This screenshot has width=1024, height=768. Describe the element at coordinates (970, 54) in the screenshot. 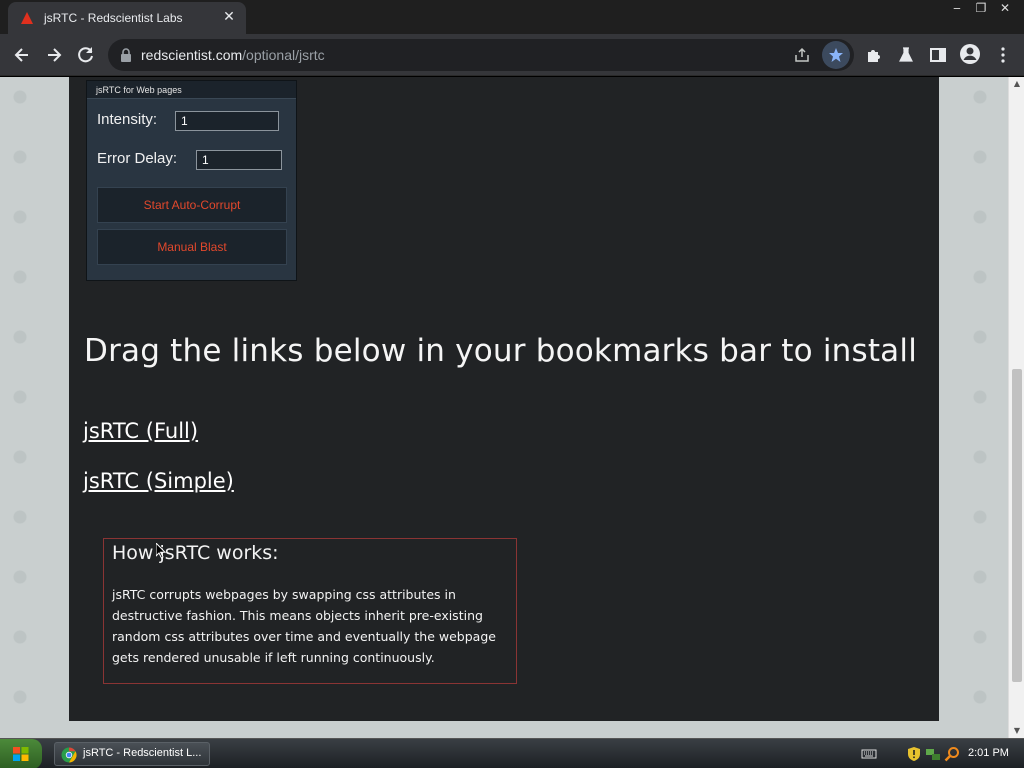

I see `profile-icon` at that location.